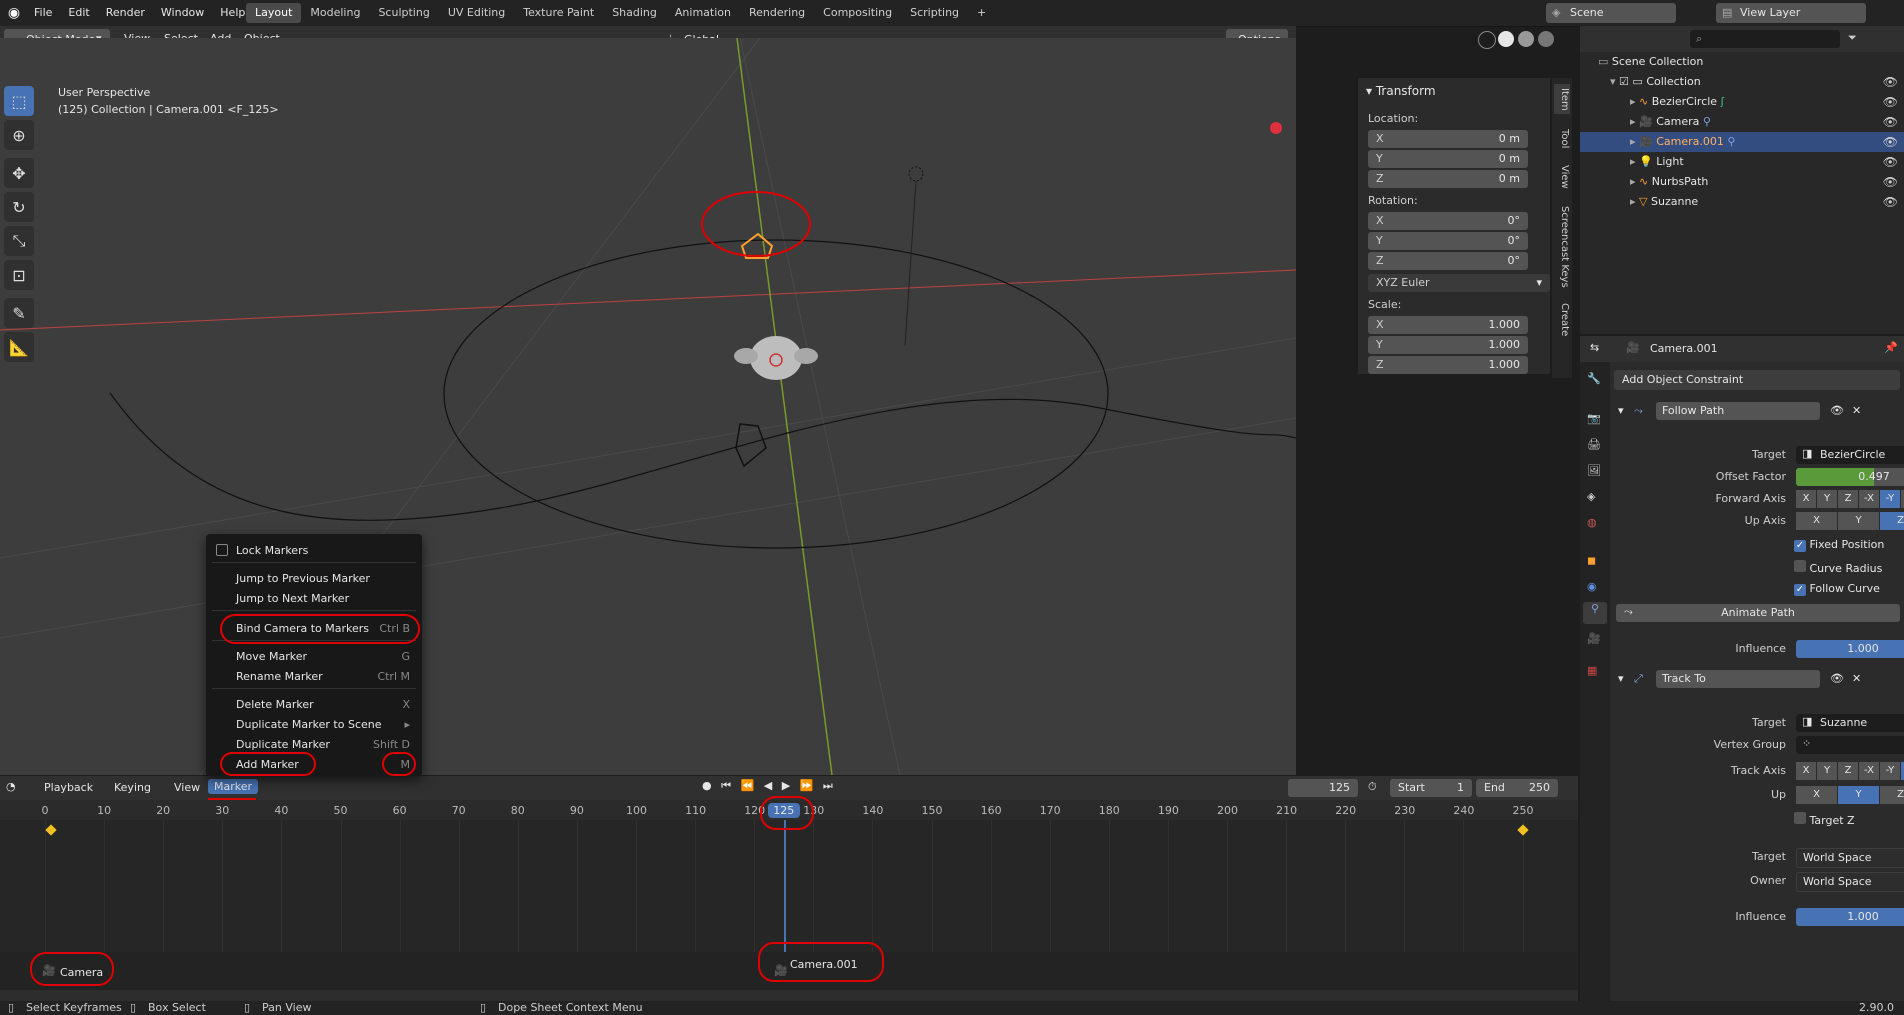 The image size is (1904, 1015). What do you see at coordinates (1448, 179) in the screenshot?
I see `location-z-field: Z 0 m` at bounding box center [1448, 179].